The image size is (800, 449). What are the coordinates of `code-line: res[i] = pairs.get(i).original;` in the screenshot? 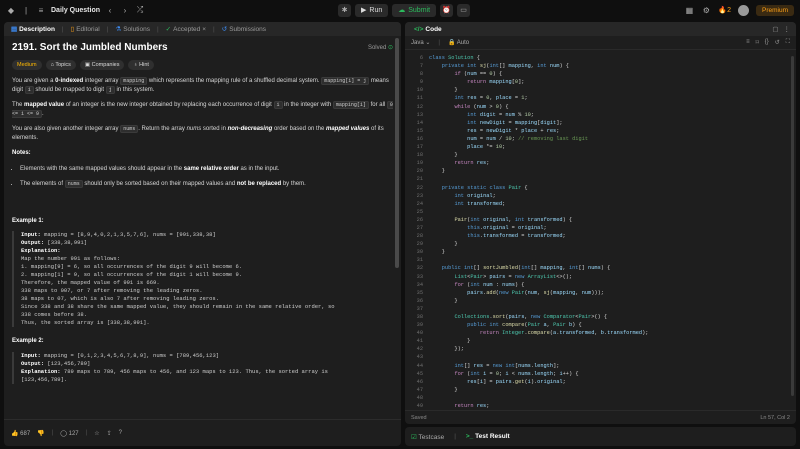 It's located at (538, 382).